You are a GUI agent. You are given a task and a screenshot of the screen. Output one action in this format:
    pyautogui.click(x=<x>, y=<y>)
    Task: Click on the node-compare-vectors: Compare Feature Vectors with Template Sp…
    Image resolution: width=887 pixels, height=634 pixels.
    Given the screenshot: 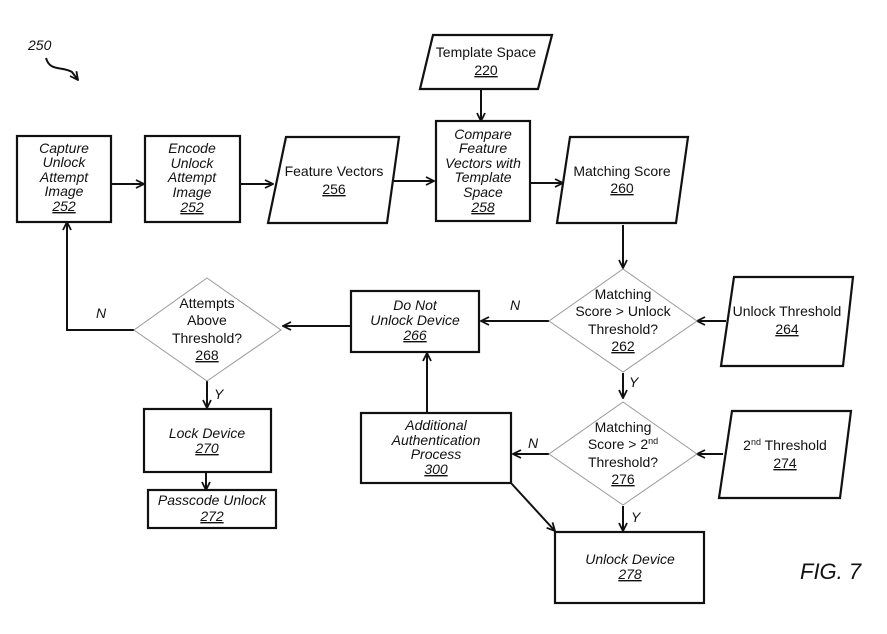 What is the action you would take?
    pyautogui.click(x=483, y=171)
    